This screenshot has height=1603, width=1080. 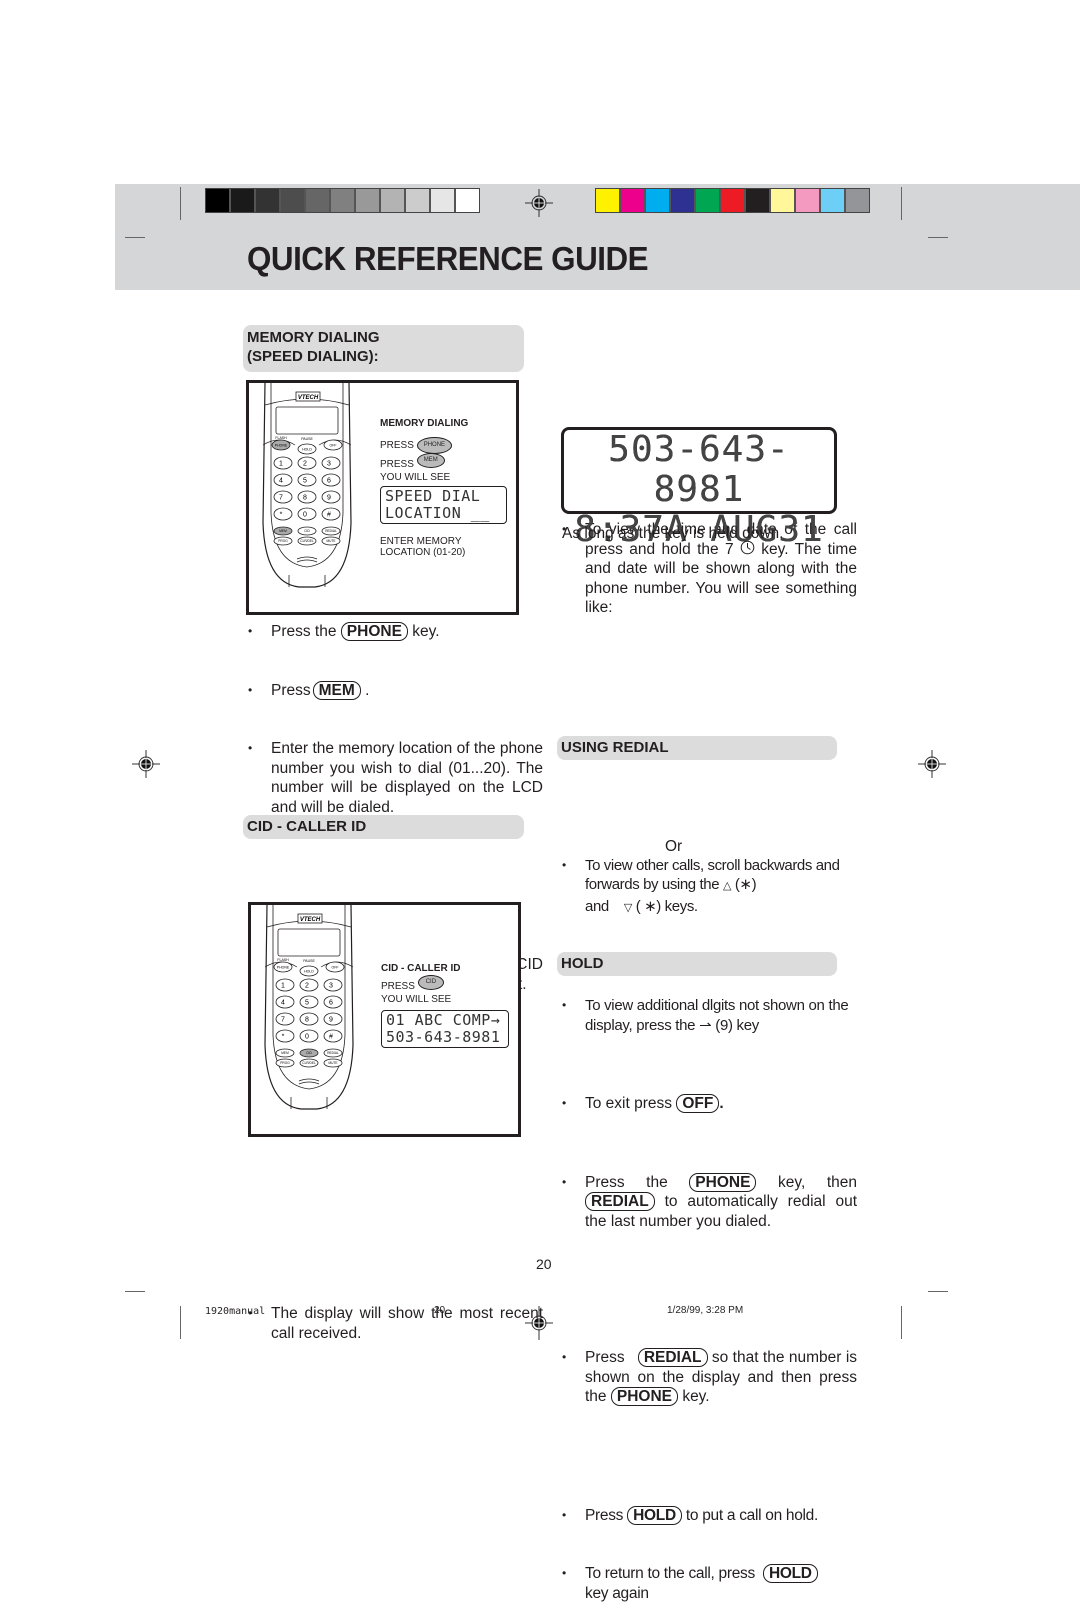 I want to click on step-text: key., so click(x=696, y=1396).